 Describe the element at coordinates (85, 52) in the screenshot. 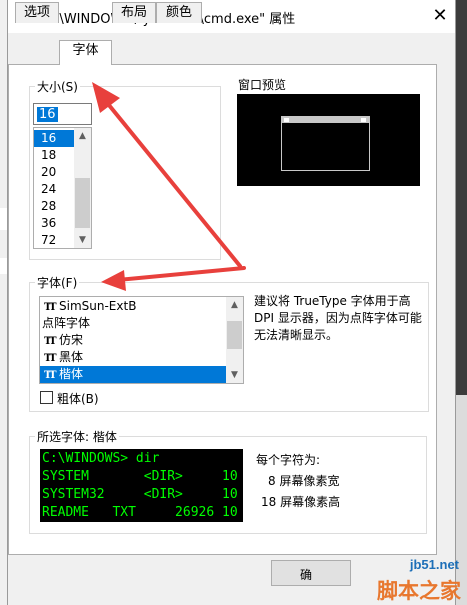

I see `tab-font: 字体` at that location.